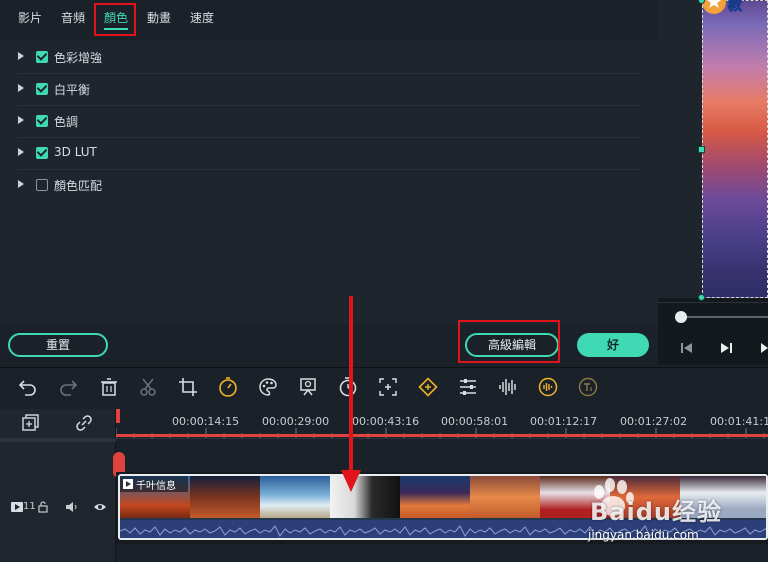  I want to click on audio-wave-icon, so click(508, 387).